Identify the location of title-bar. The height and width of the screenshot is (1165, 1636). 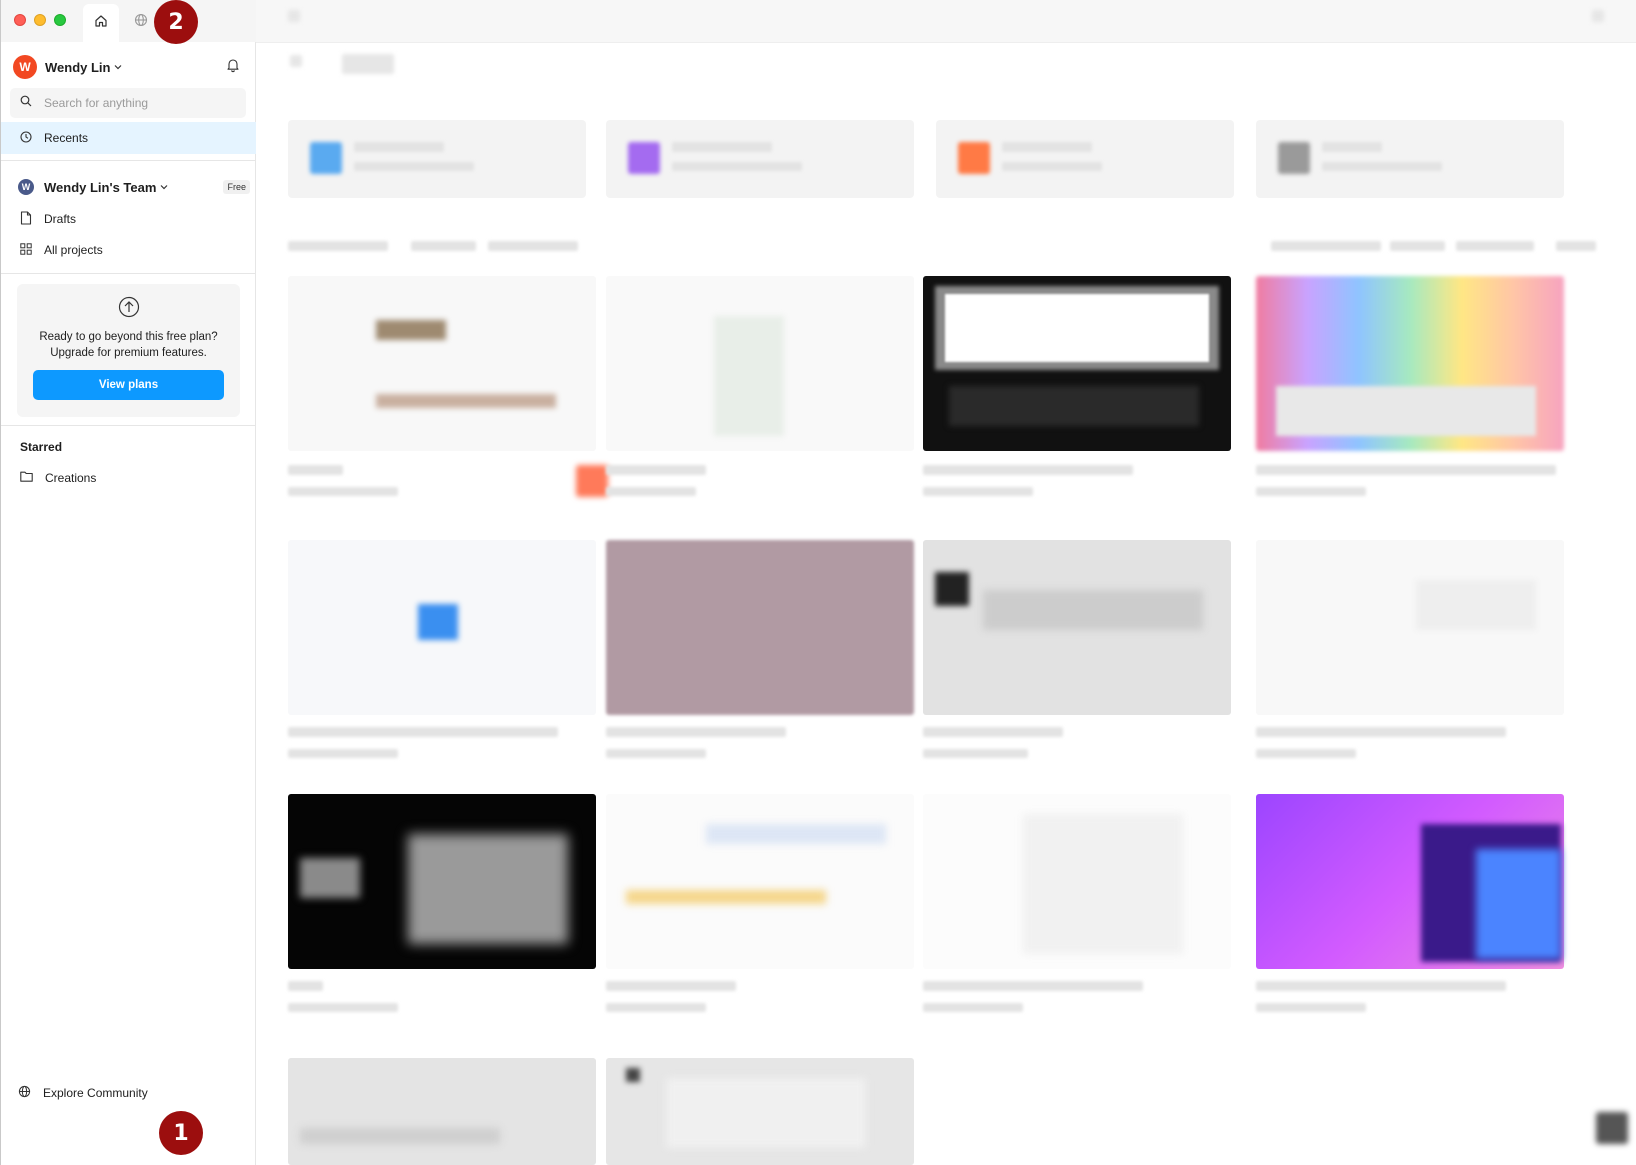
(128, 21).